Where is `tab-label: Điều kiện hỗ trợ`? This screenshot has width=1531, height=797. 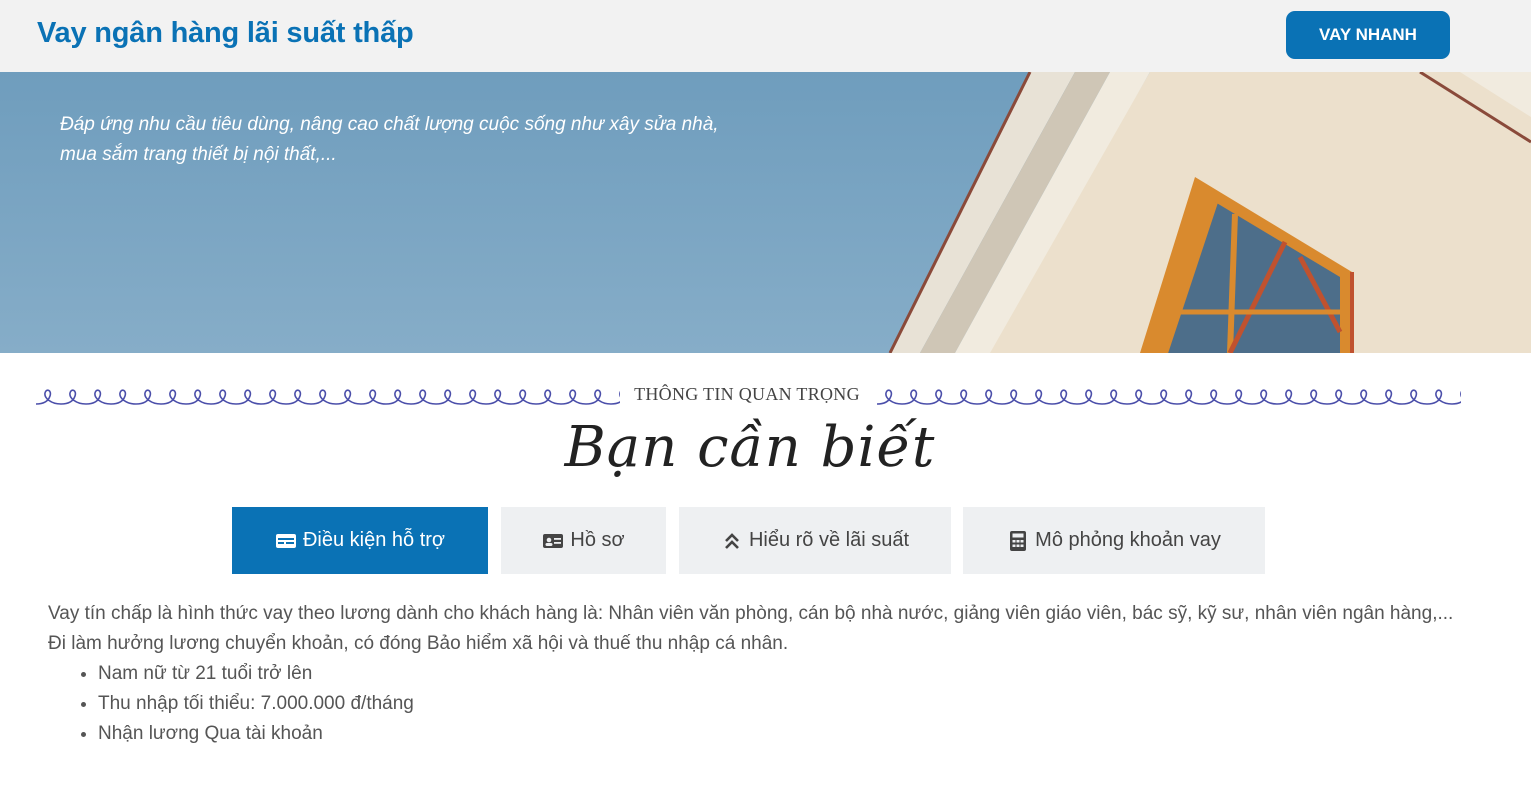
tab-label: Điều kiện hỗ trợ is located at coordinates (374, 540).